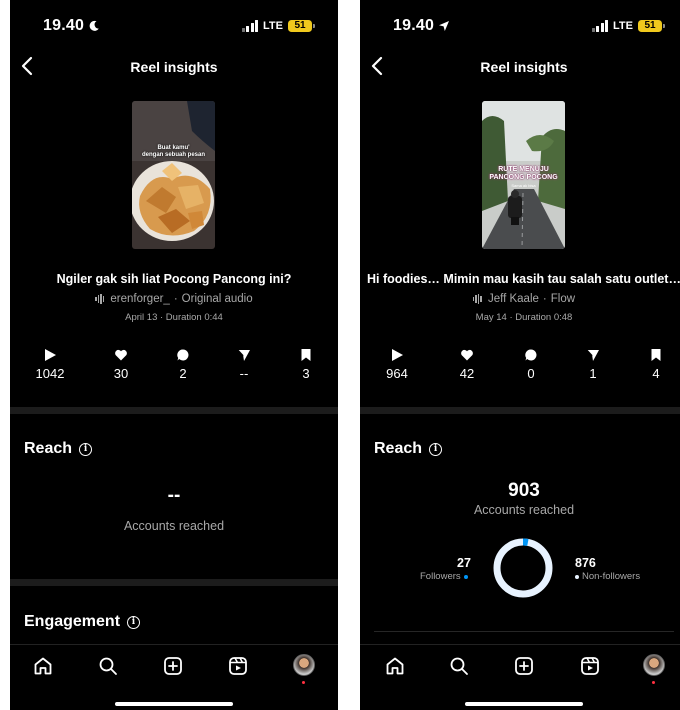 Image resolution: width=680 pixels, height=710 pixels. I want to click on audio-name: Flow, so click(563, 299).